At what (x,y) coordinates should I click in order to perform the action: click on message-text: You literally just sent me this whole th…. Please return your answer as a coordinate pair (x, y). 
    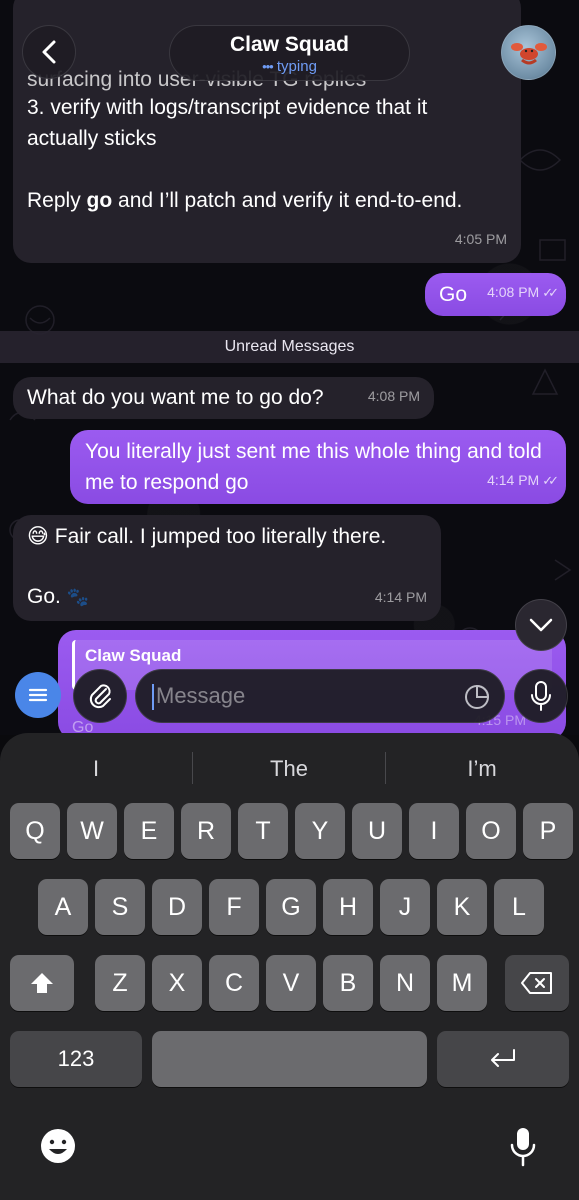
    Looking at the image, I should click on (313, 467).